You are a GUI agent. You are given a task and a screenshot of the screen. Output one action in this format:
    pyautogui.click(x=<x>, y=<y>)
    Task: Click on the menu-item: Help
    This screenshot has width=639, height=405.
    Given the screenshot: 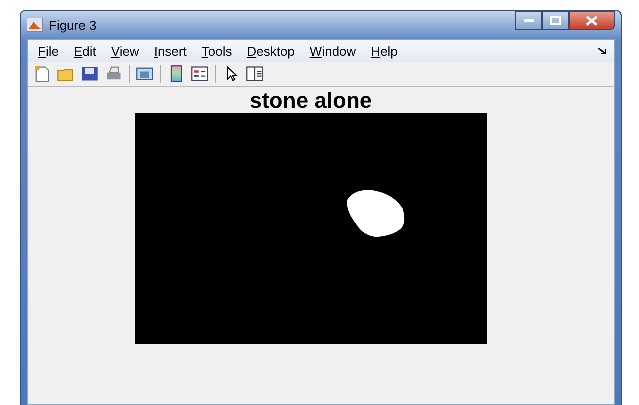 What is the action you would take?
    pyautogui.click(x=387, y=51)
    